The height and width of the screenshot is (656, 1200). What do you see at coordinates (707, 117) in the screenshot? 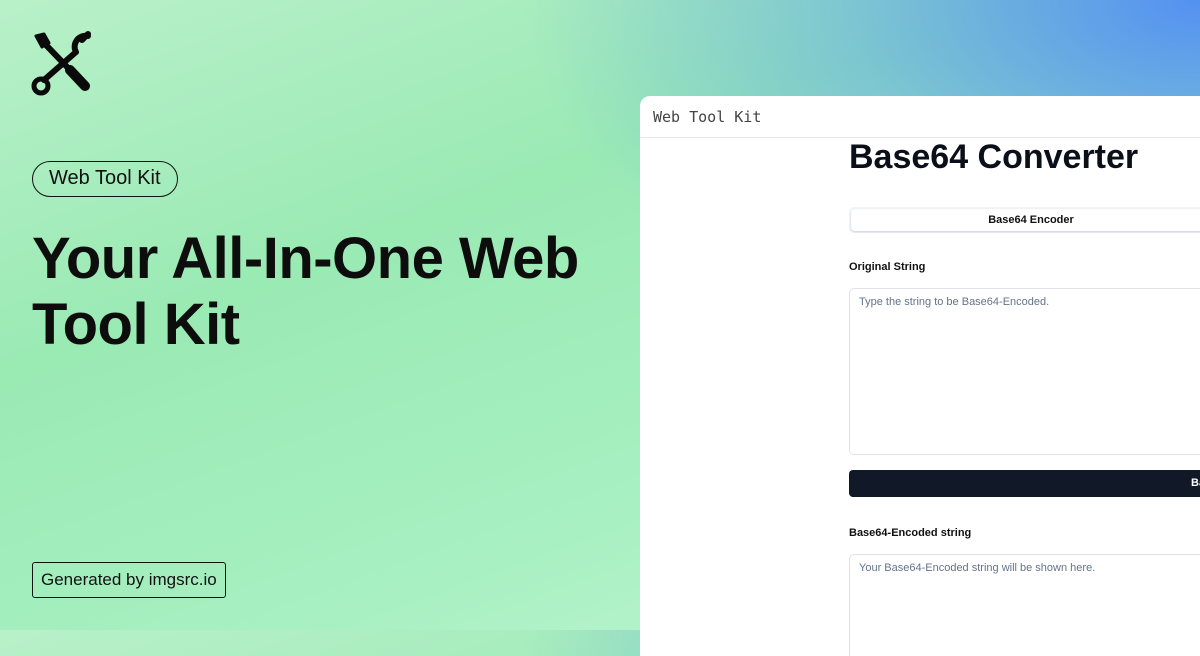
I see `window-title: Web Tool Kit` at bounding box center [707, 117].